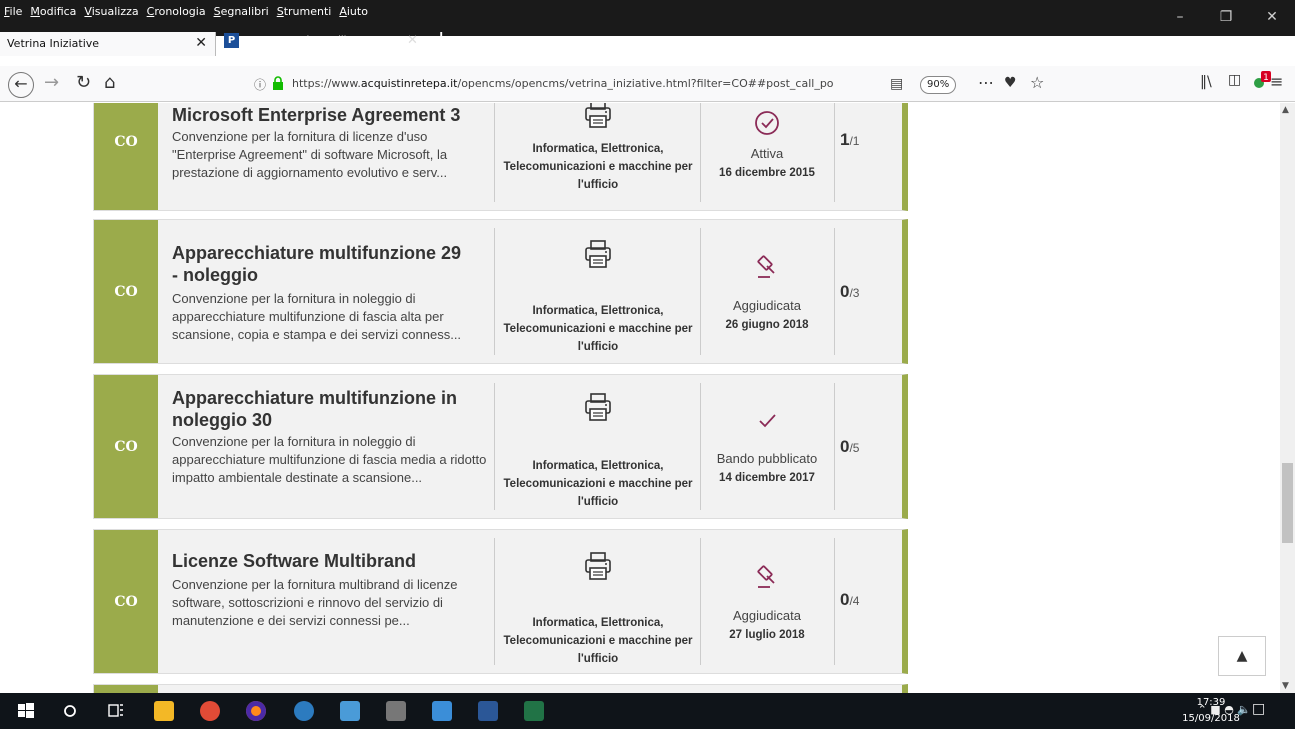 Image resolution: width=1295 pixels, height=729 pixels. I want to click on status-date: 27 luglio 2018, so click(767, 635).